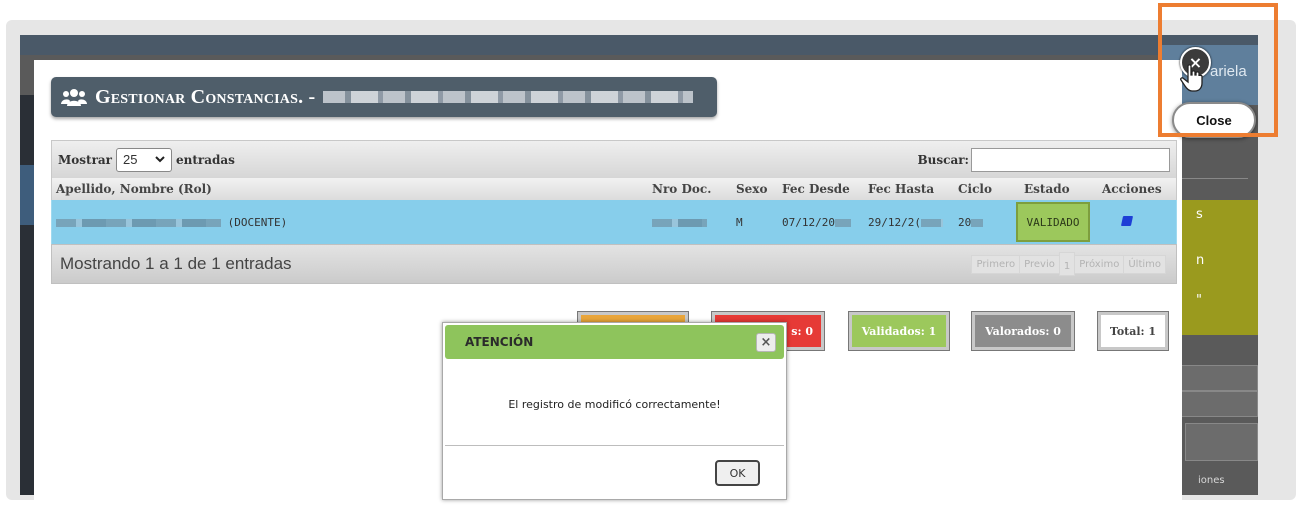 The image size is (1300, 509). I want to click on cell-ciclo-value: 20, so click(965, 222).